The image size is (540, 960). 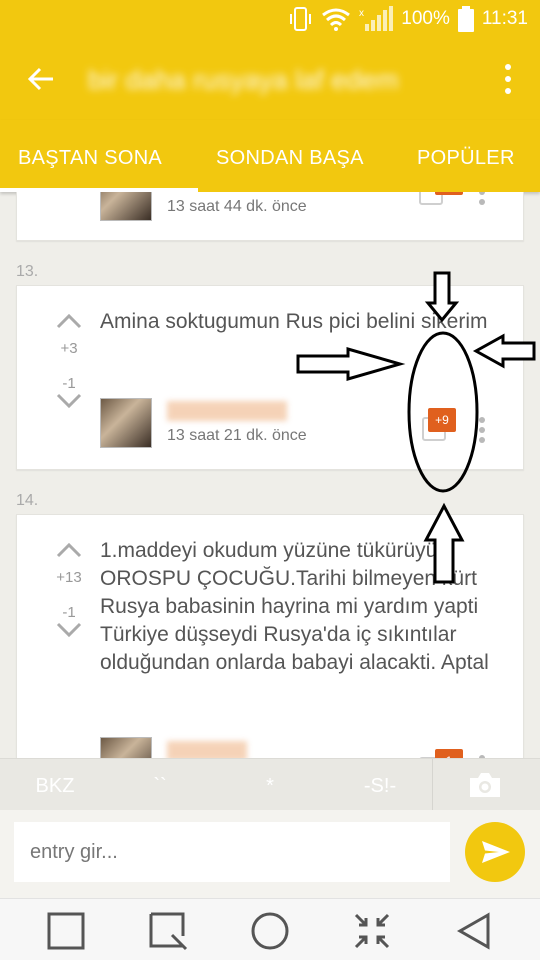 I want to click on tab-bar: BAŞTAN SONA SONDAN BAŞA POPÜLER, so click(x=270, y=156).